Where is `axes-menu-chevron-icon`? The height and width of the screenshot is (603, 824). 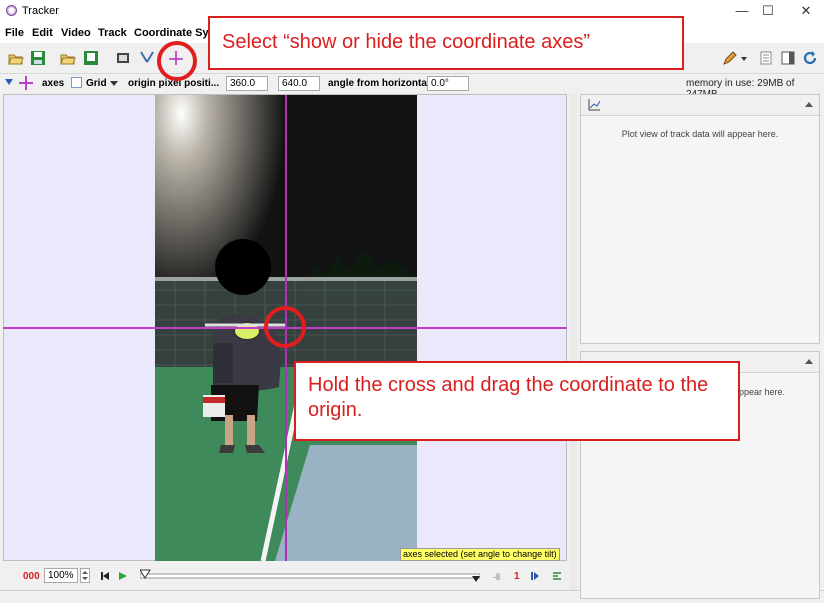
axes-menu-chevron-icon is located at coordinates (9, 82).